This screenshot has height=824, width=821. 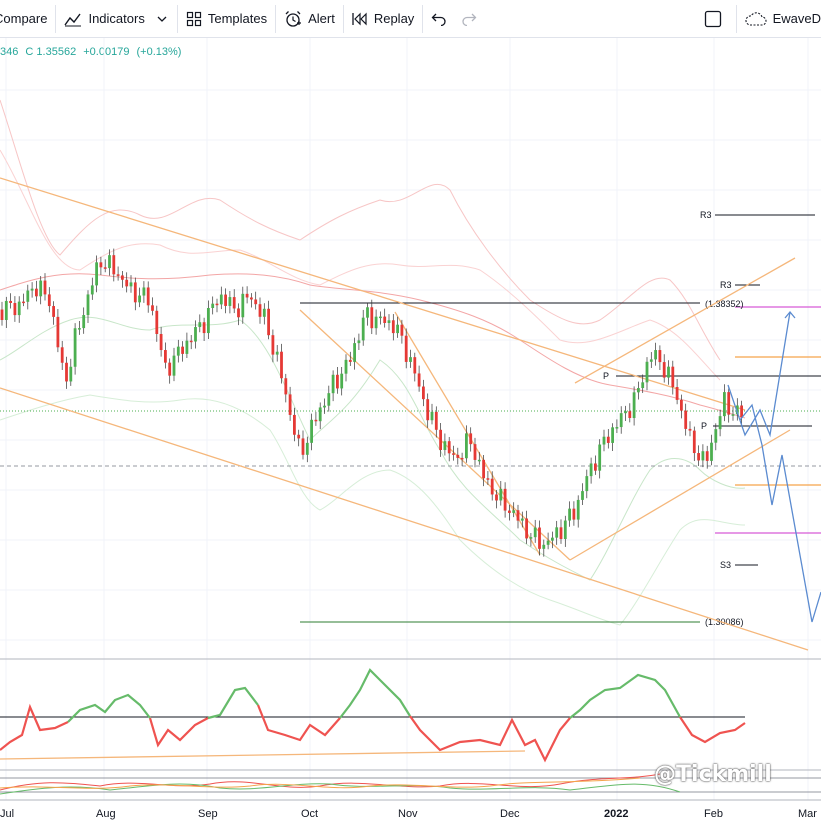 What do you see at coordinates (7, 814) in the screenshot?
I see `time-label-jul: Jul` at bounding box center [7, 814].